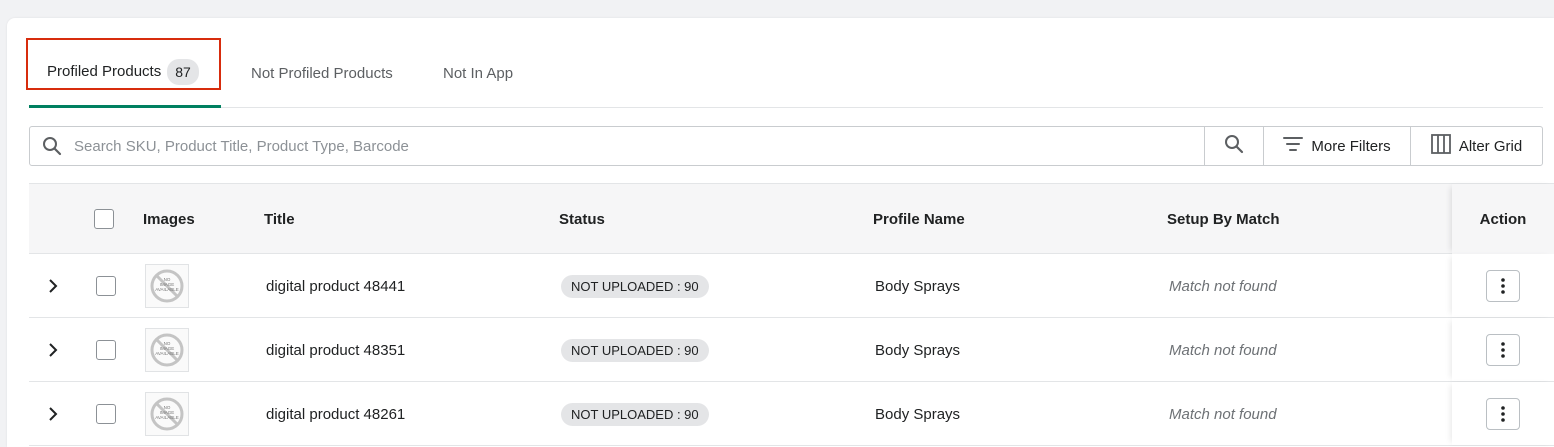 This screenshot has width=1554, height=447. Describe the element at coordinates (104, 71) in the screenshot. I see `tab-label: Profiled Products` at that location.